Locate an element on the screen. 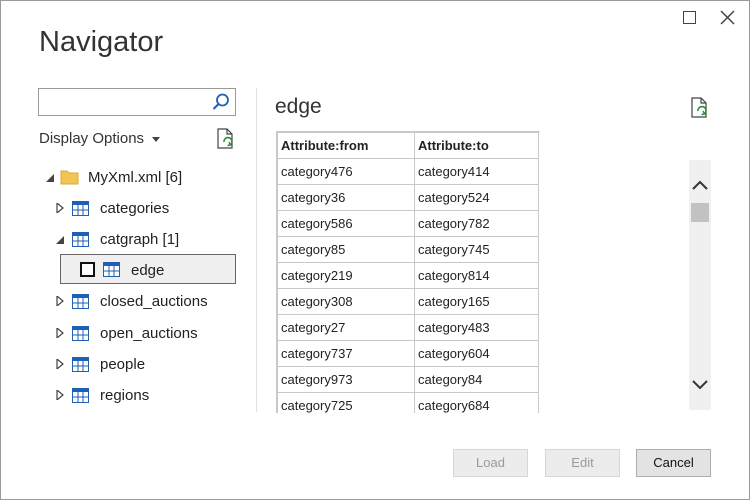  cancel-button: Cancel is located at coordinates (673, 463).